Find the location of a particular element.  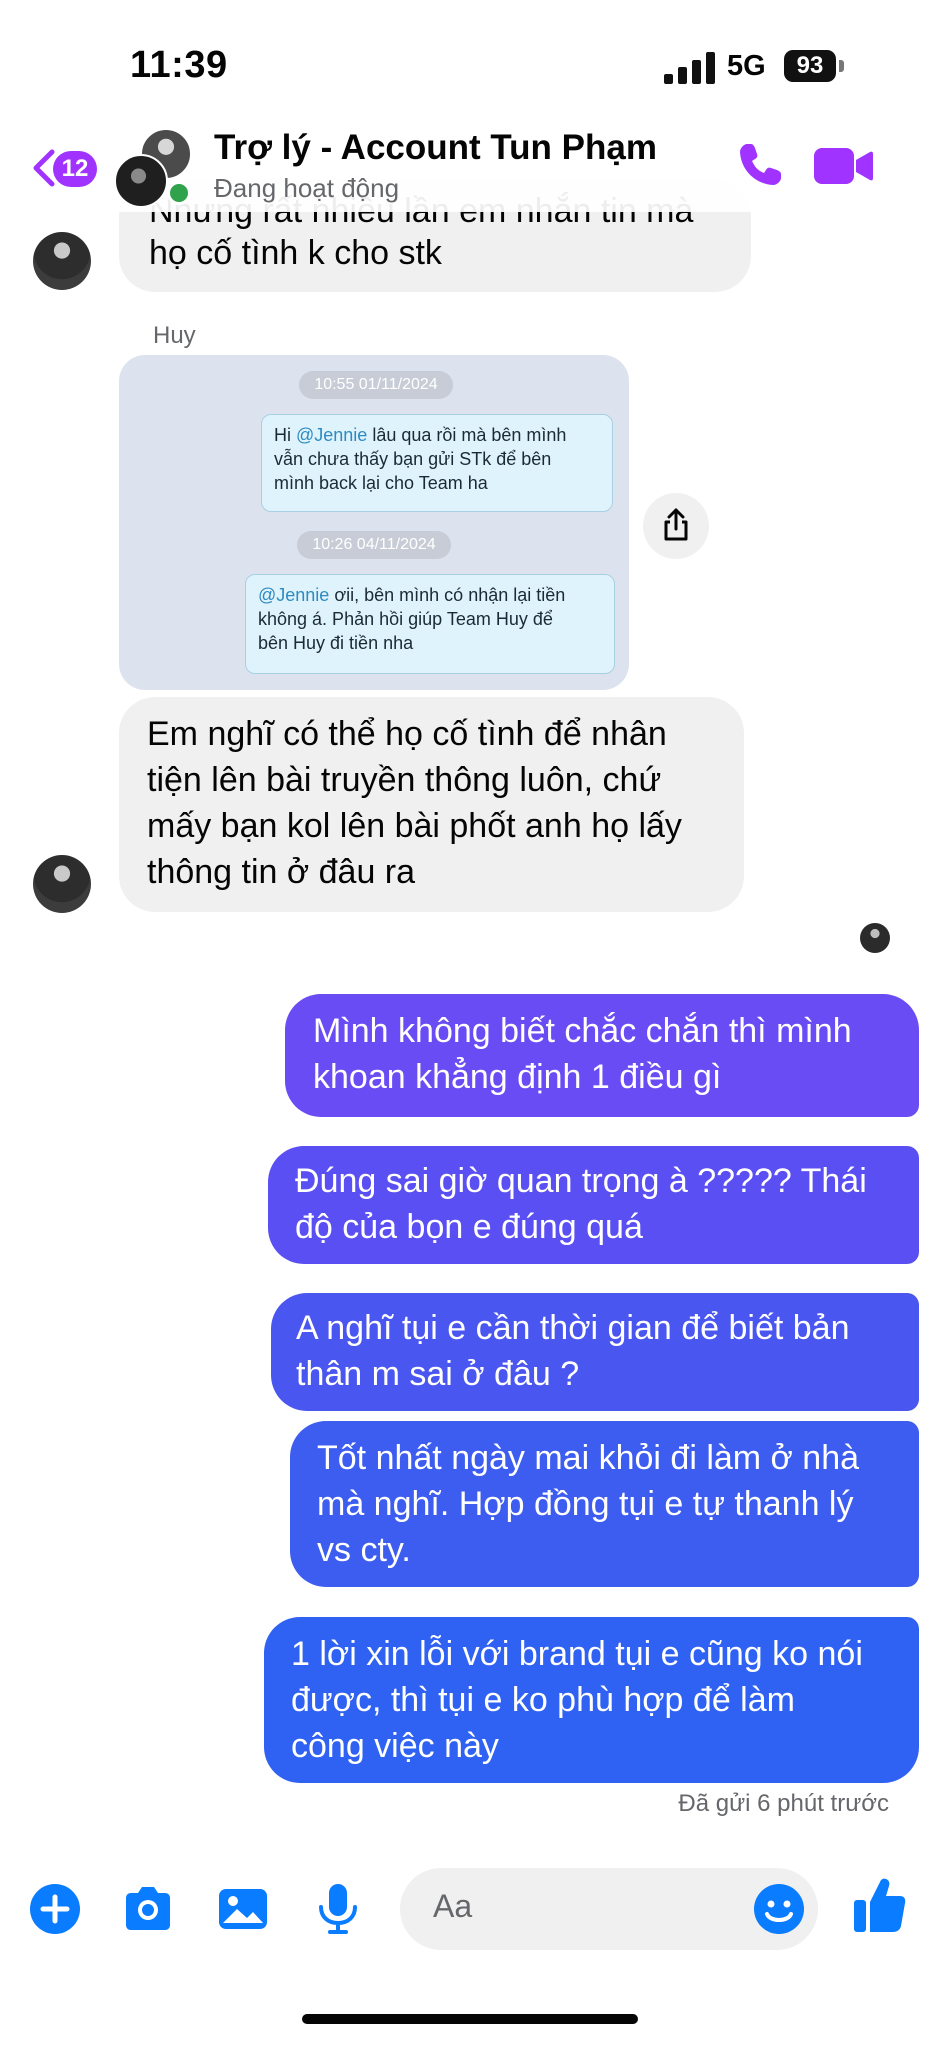

message-text: Mình không biết chắc chắn thì mình is located at coordinates (582, 1031).